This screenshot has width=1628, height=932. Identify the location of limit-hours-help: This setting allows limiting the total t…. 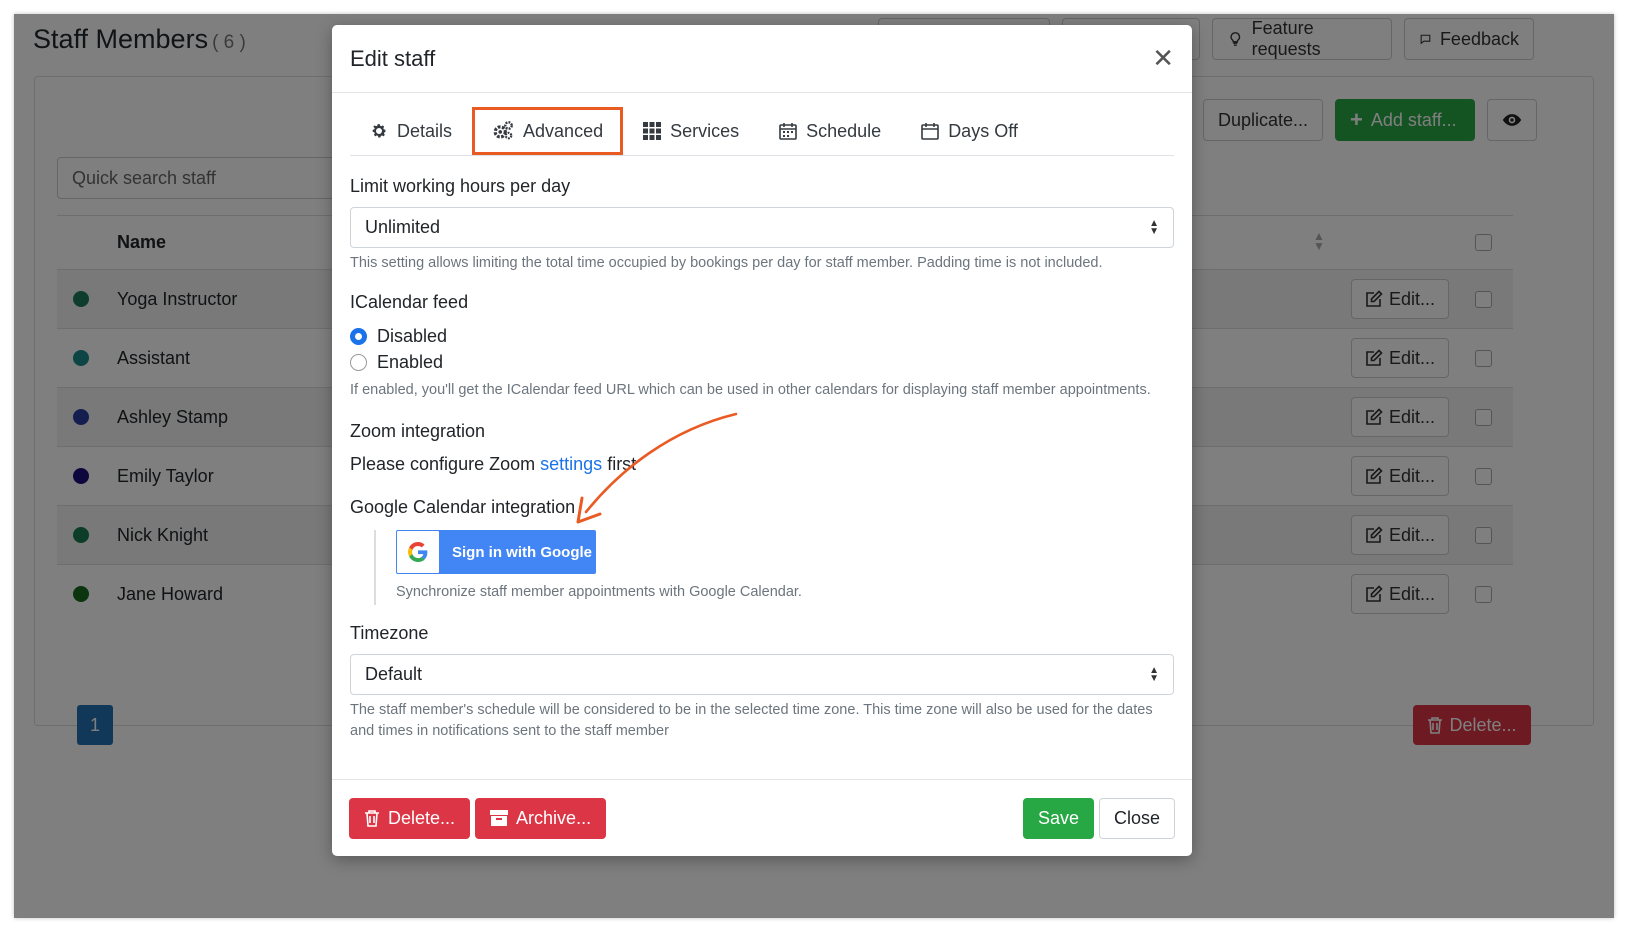
(726, 263).